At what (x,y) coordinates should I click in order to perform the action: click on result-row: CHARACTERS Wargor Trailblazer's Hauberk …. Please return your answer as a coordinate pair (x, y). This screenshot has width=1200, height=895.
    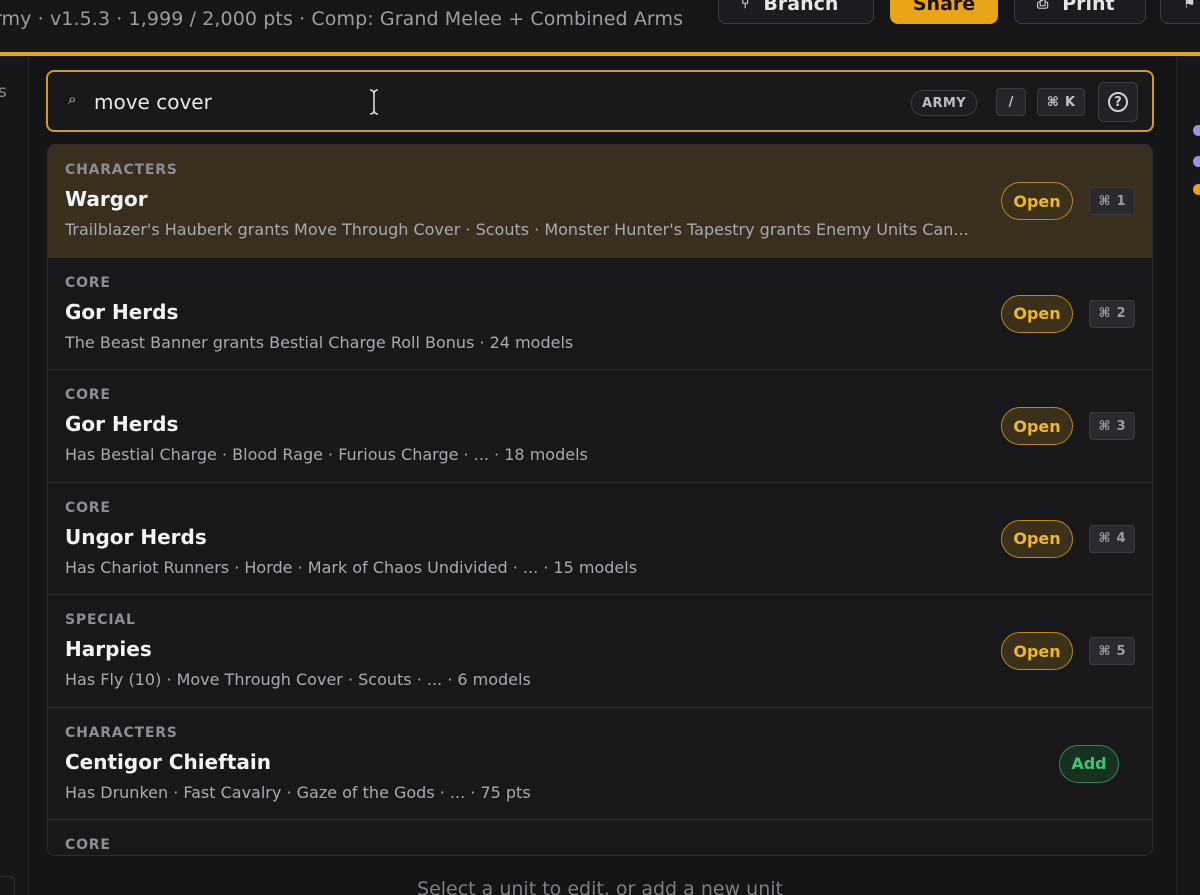
    Looking at the image, I should click on (600, 201).